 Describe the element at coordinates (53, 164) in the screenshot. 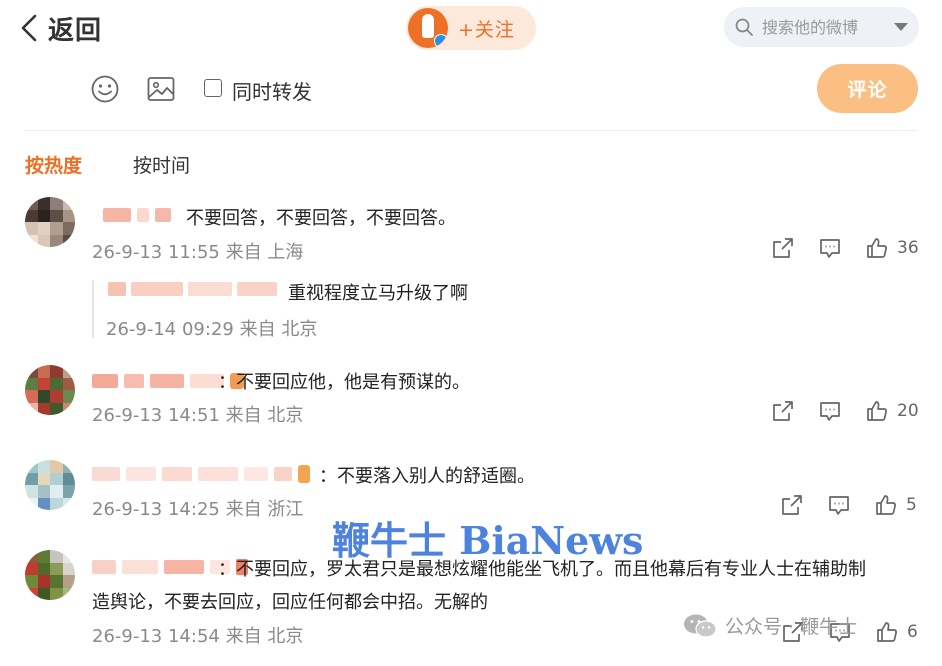

I see `tab-sort-hot: 按热度` at that location.